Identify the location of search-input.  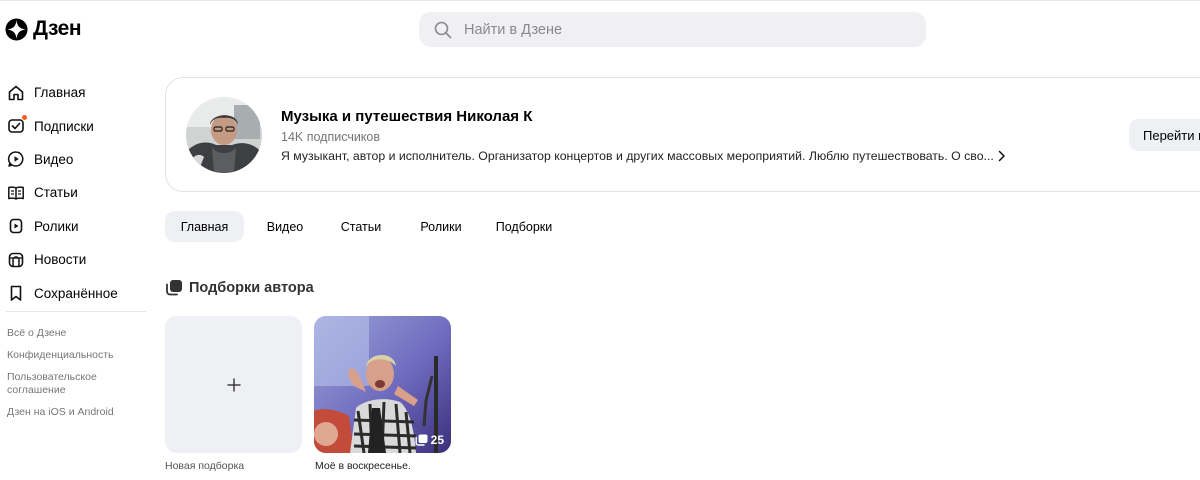
(674, 29).